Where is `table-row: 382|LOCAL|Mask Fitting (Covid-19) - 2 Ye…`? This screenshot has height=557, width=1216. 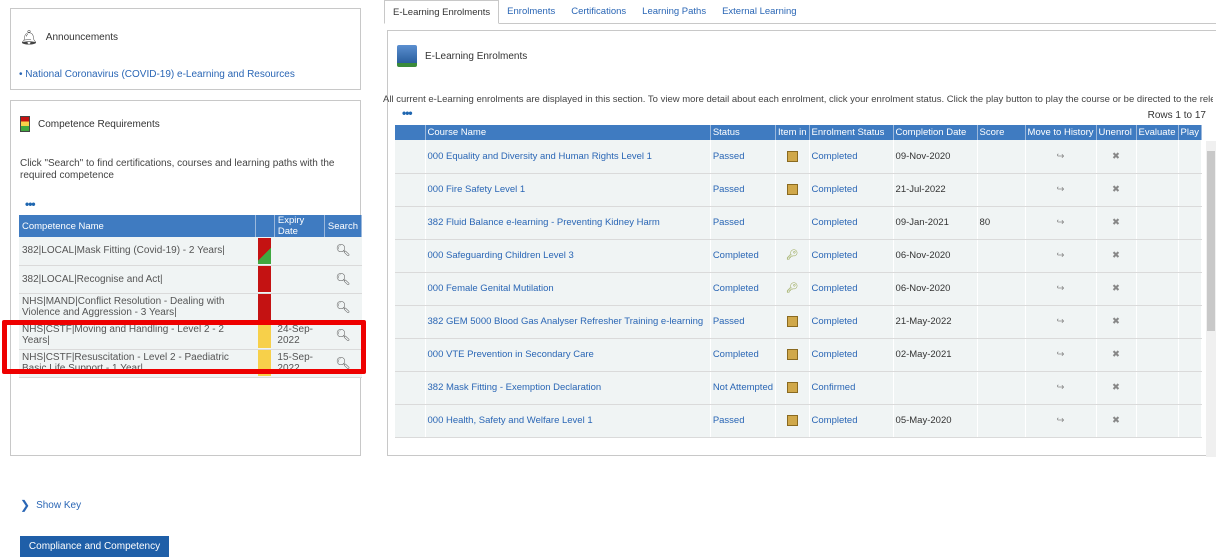
table-row: 382|LOCAL|Mask Fitting (Covid-19) - 2 Ye… is located at coordinates (190, 251).